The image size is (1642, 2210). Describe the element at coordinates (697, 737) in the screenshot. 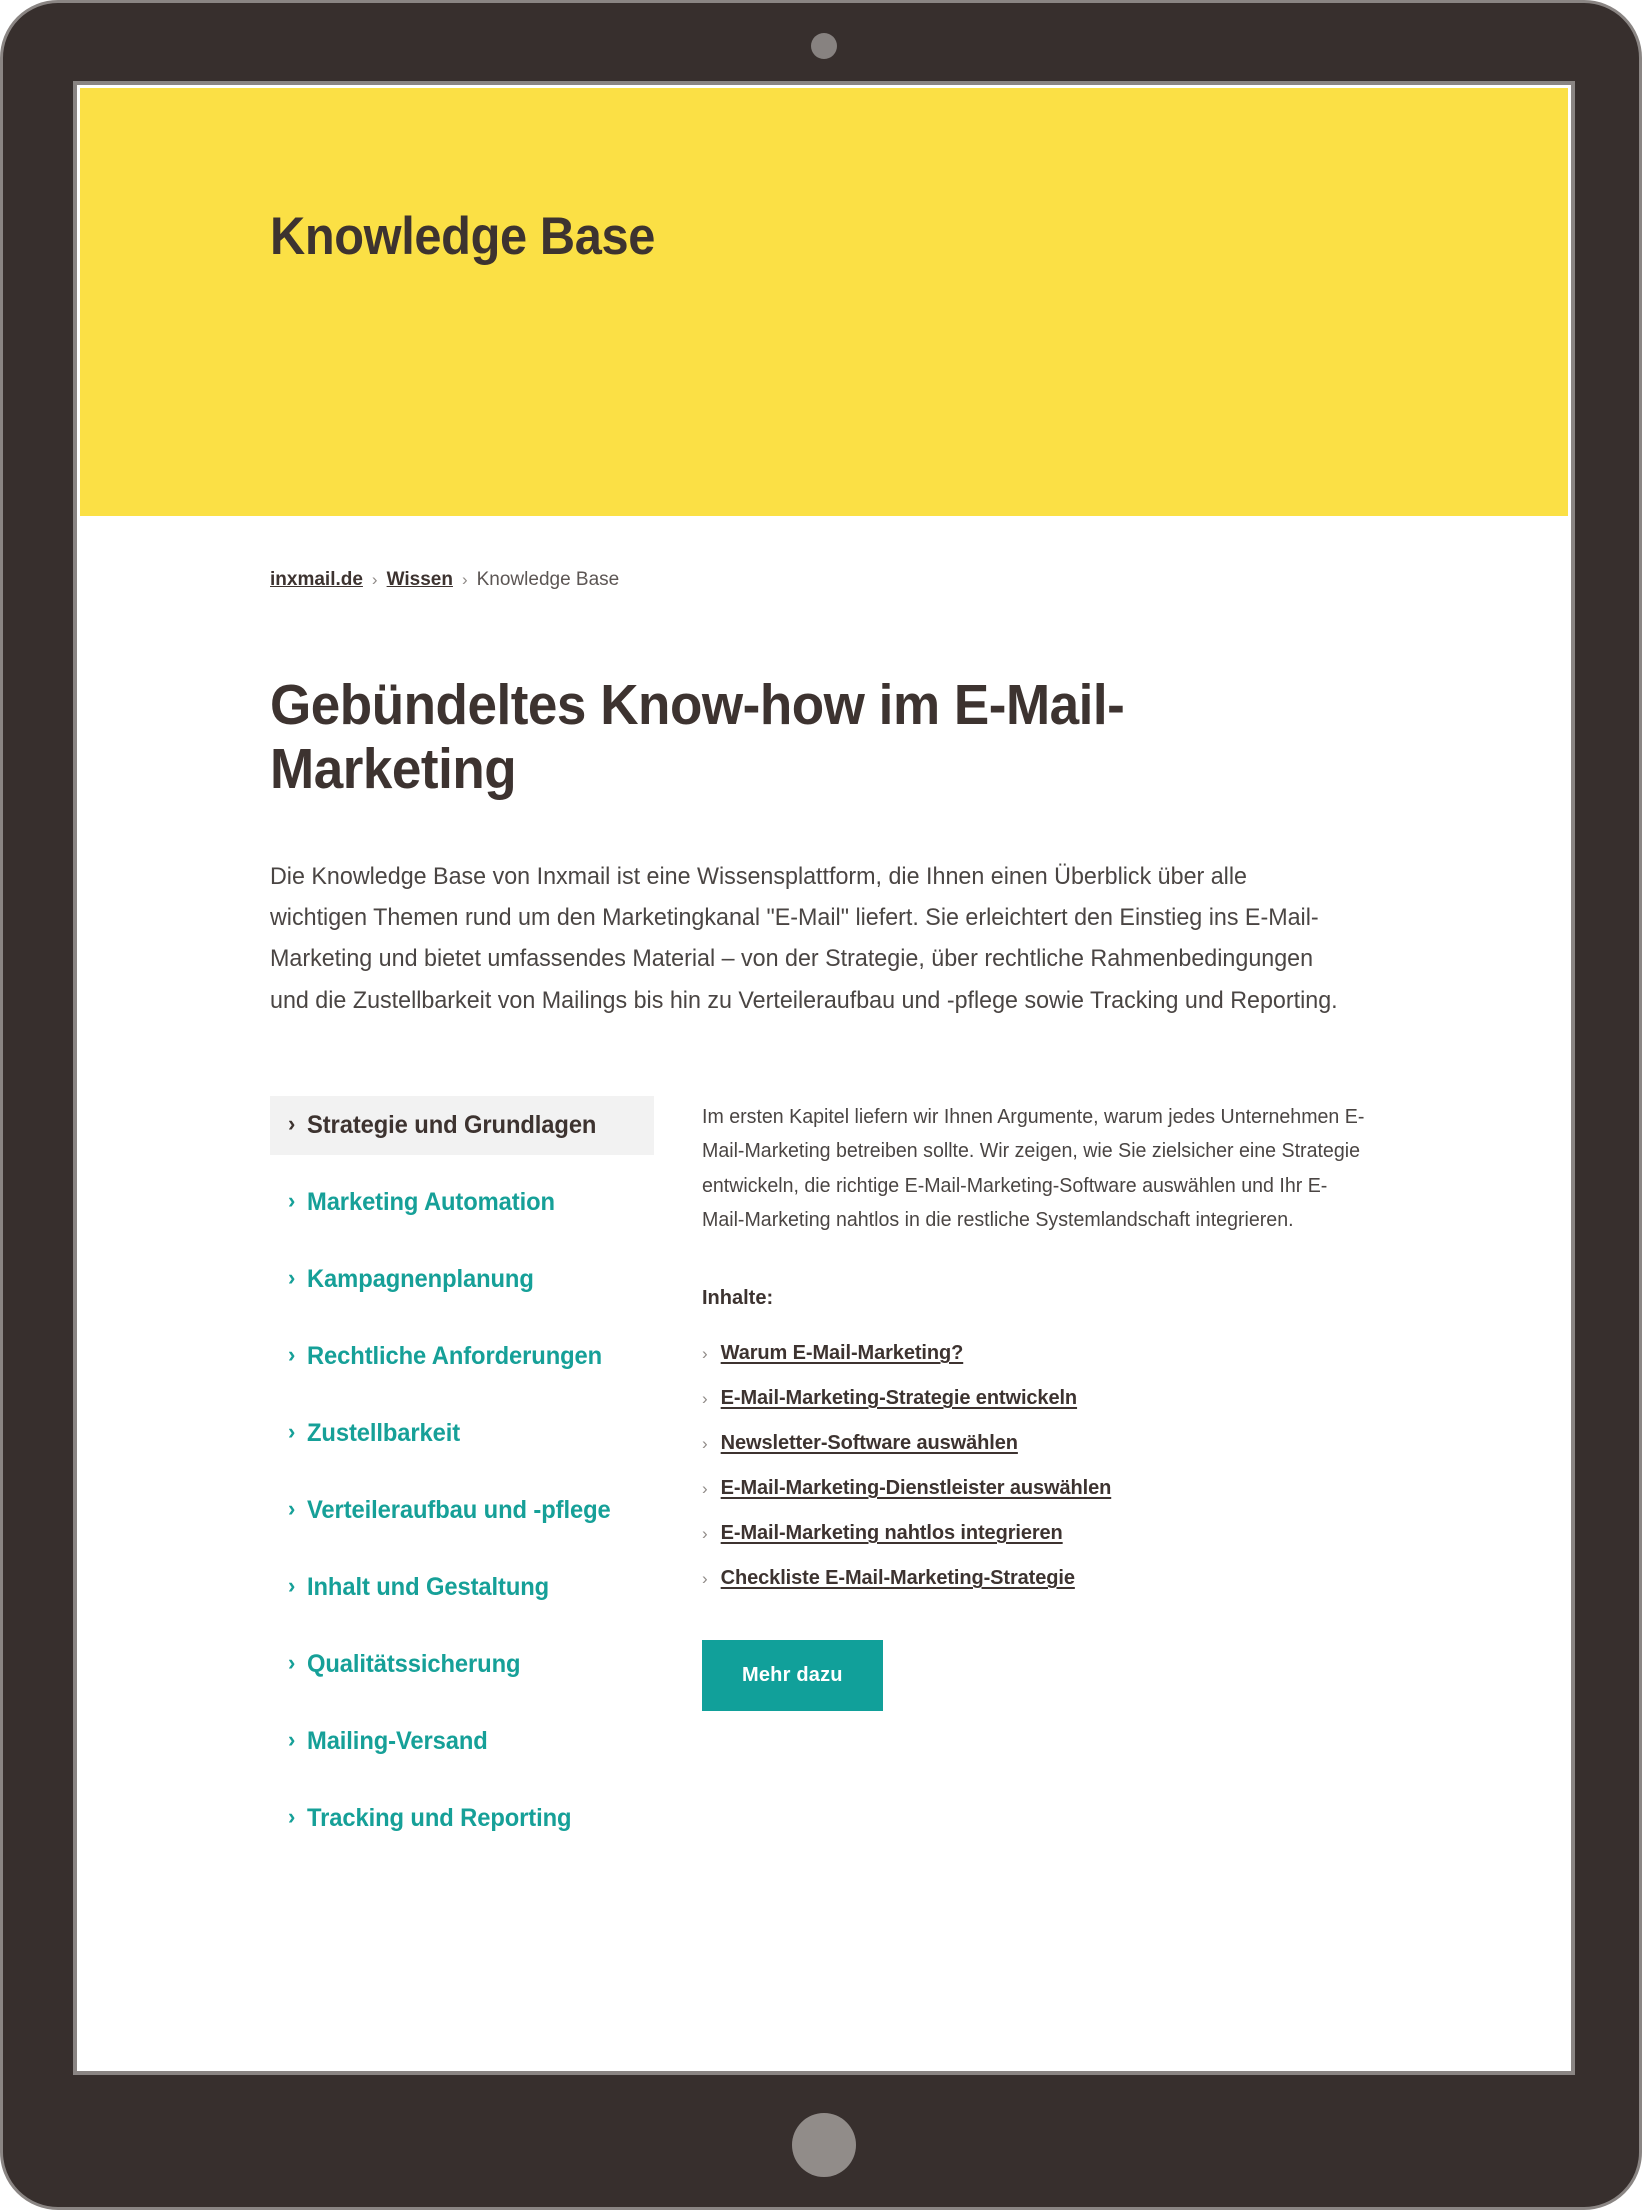

I see `page-title: Gebündeltes Know-how im E-Mail-Marketing` at that location.